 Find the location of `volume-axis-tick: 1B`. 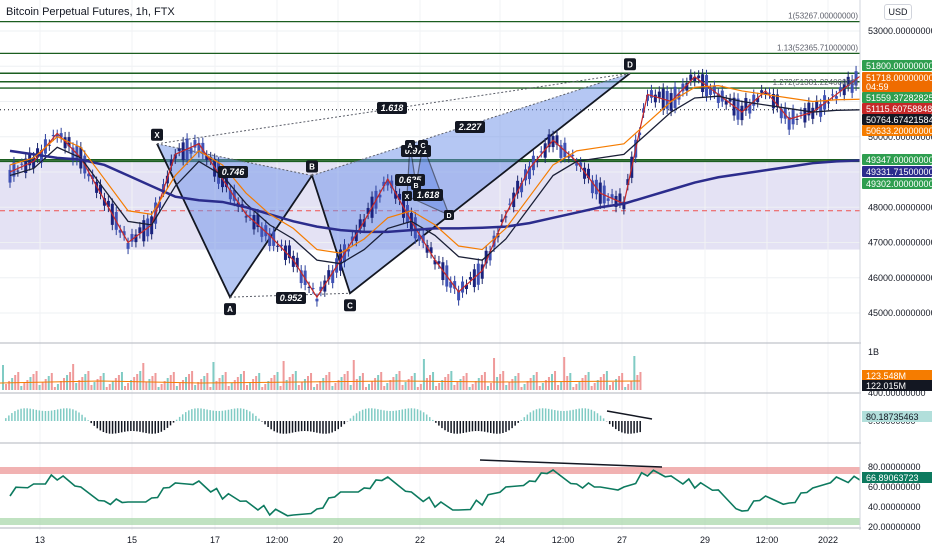

volume-axis-tick: 1B is located at coordinates (873, 352).